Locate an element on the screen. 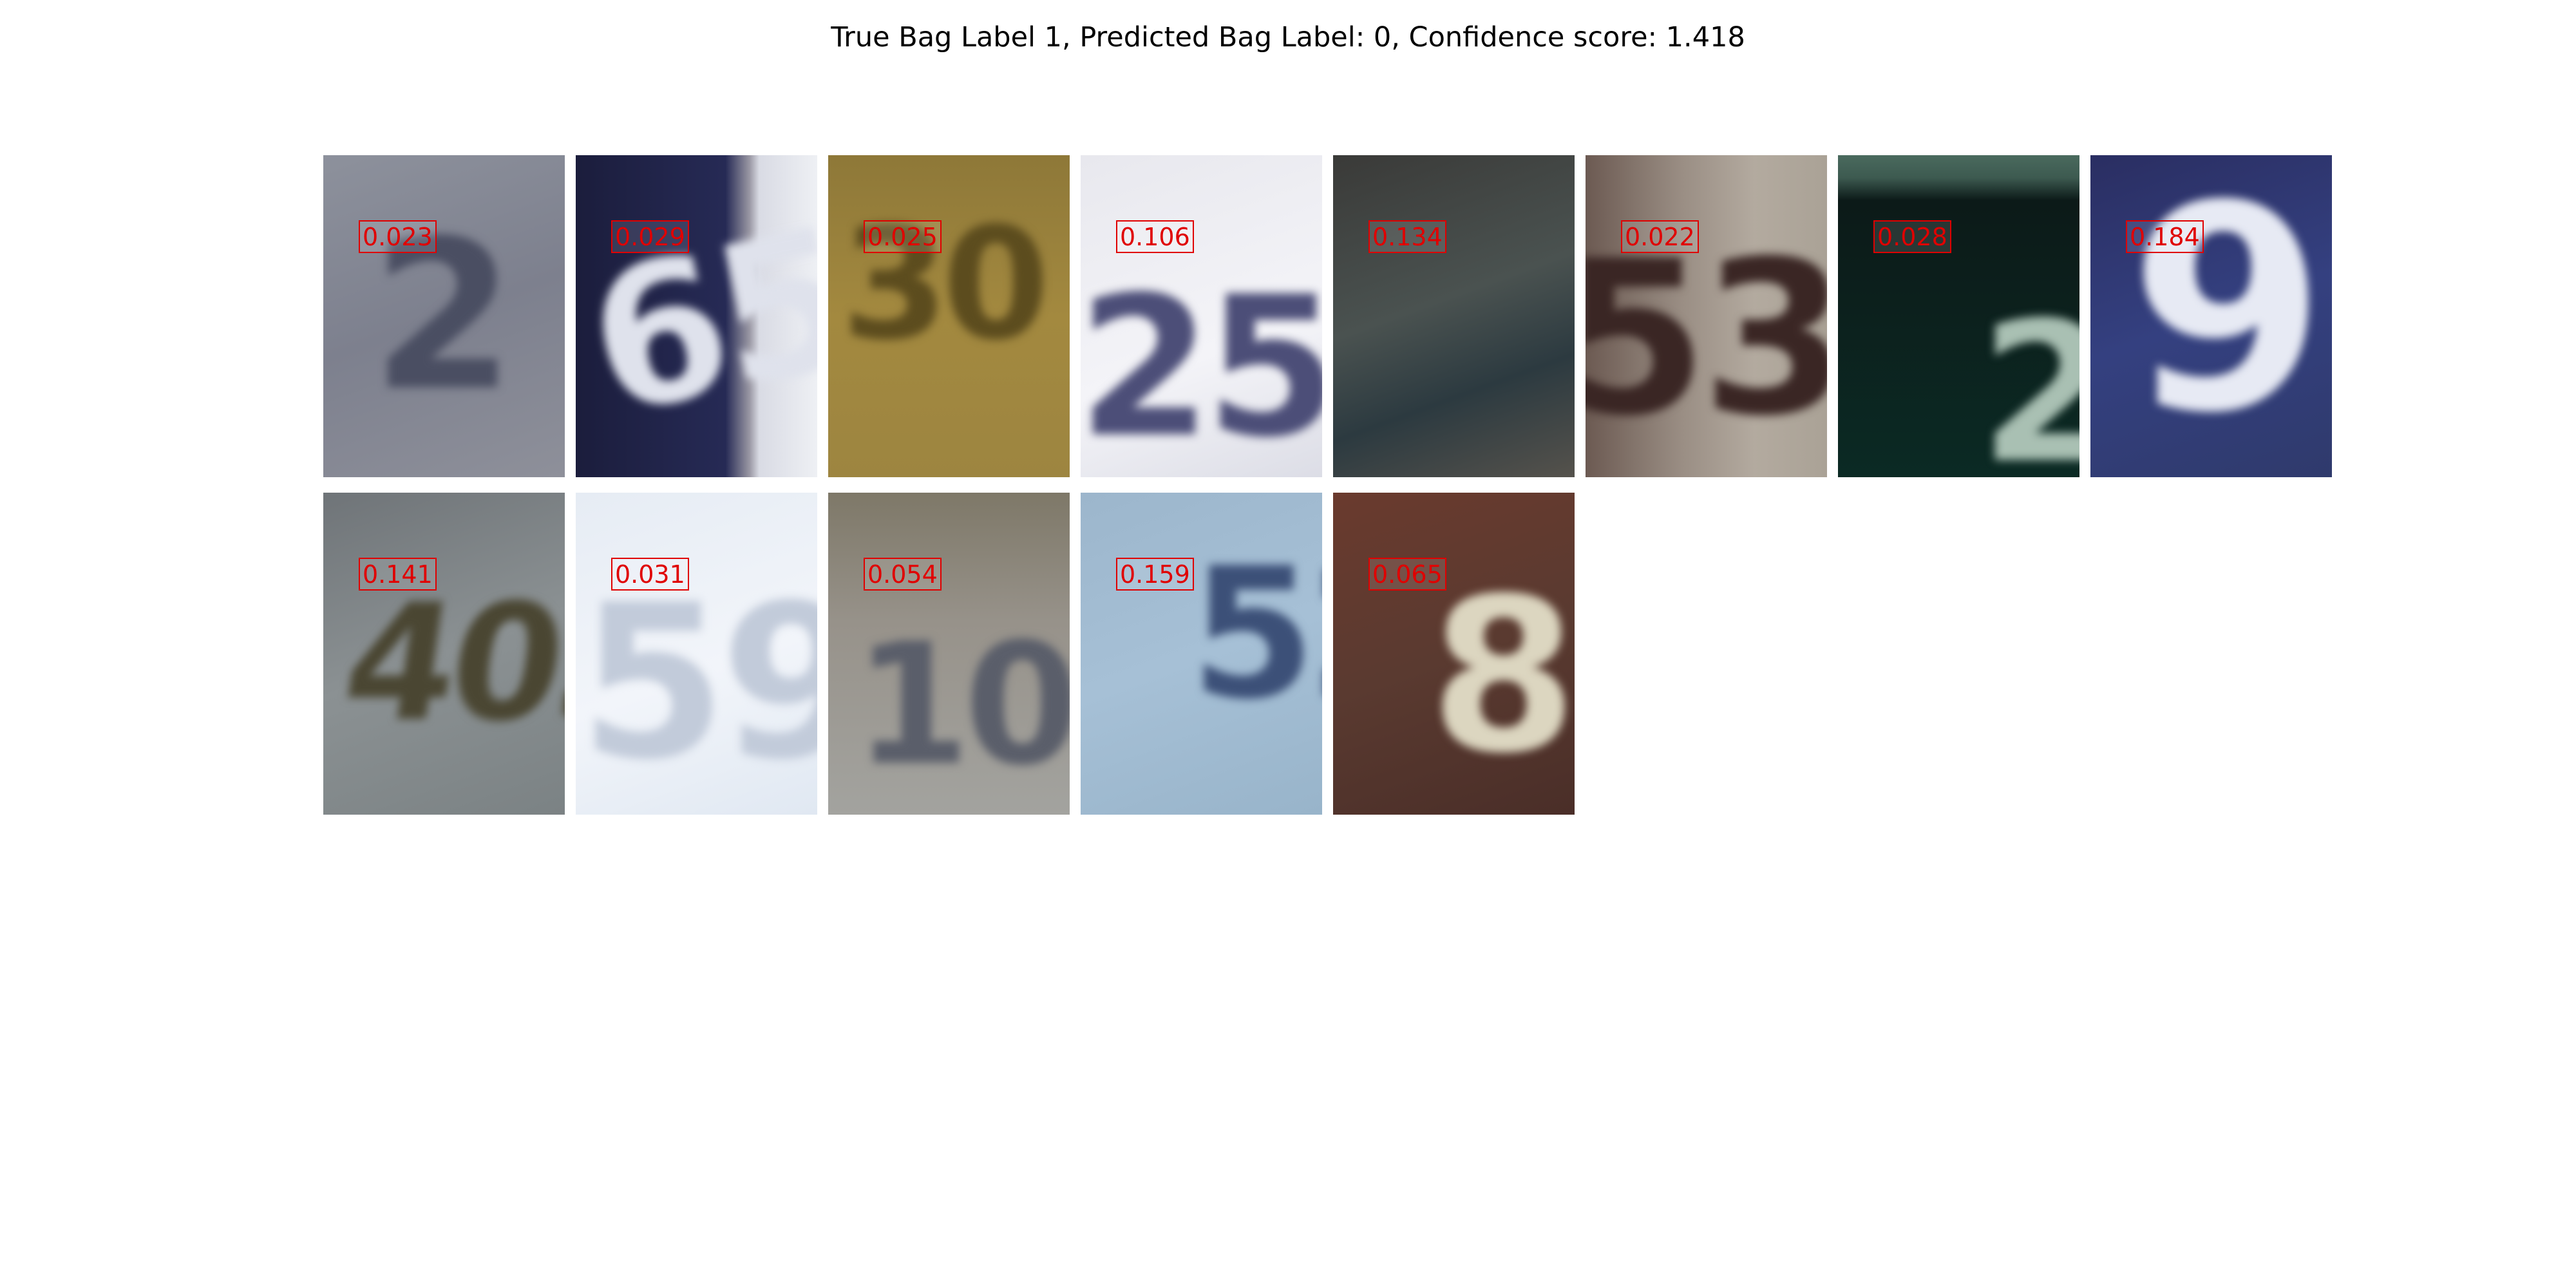 Image resolution: width=2576 pixels, height=1288 pixels. attention-score-box: 0.134 is located at coordinates (1407, 237).